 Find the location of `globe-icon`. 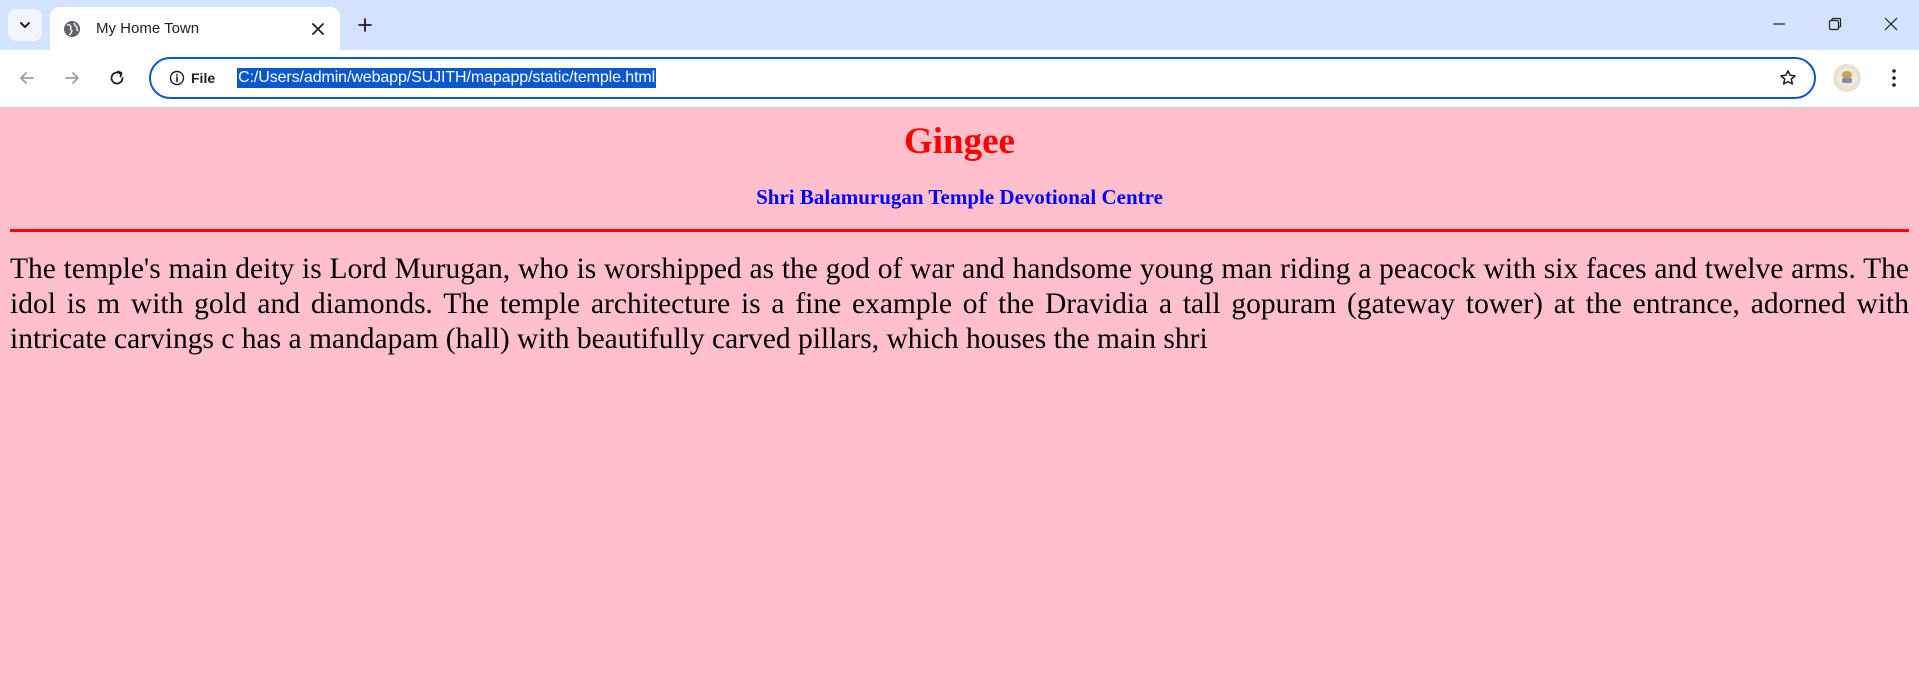

globe-icon is located at coordinates (72, 29).